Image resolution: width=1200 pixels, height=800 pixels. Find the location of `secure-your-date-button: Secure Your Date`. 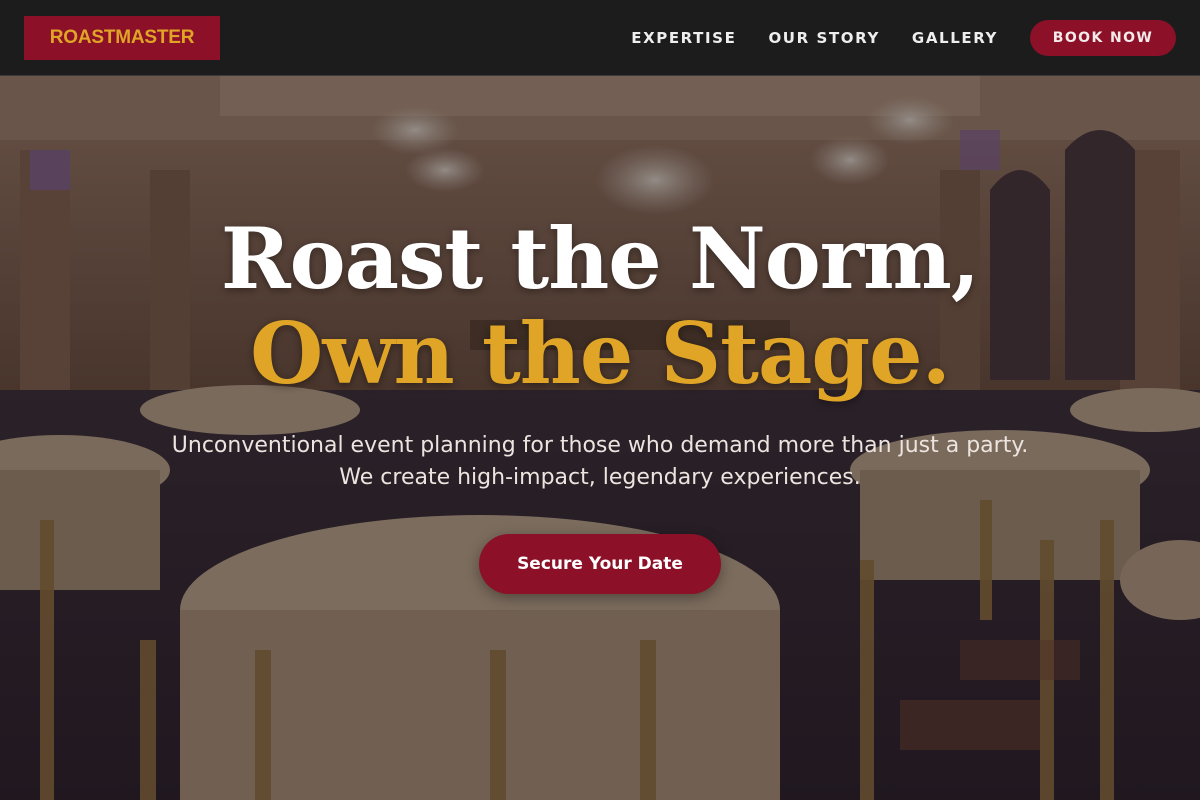

secure-your-date-button: Secure Your Date is located at coordinates (600, 564).